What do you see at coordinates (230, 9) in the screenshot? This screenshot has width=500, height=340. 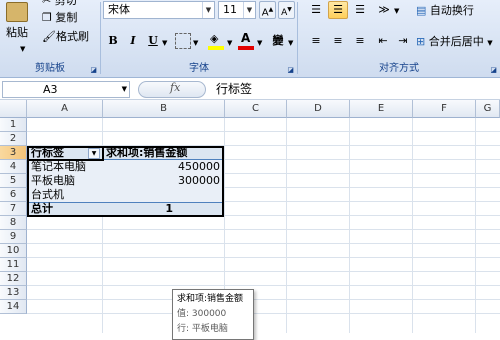 I see `font-size-value: 11` at bounding box center [230, 9].